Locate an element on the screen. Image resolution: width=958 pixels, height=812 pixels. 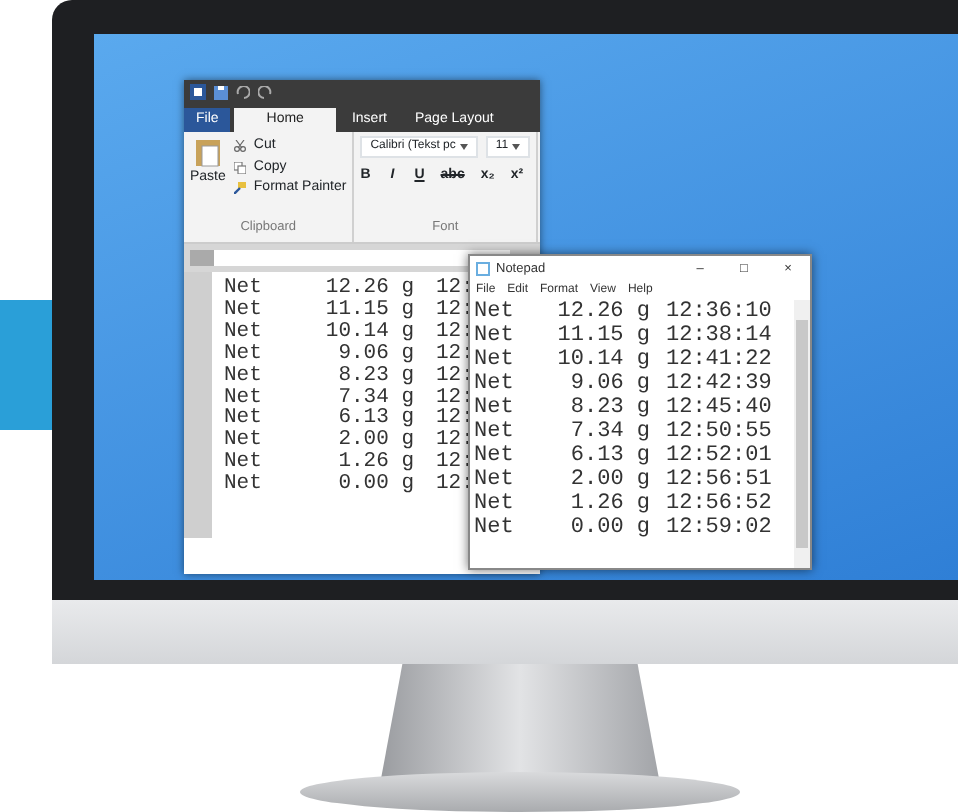
paste-icon is located at coordinates (207, 152).